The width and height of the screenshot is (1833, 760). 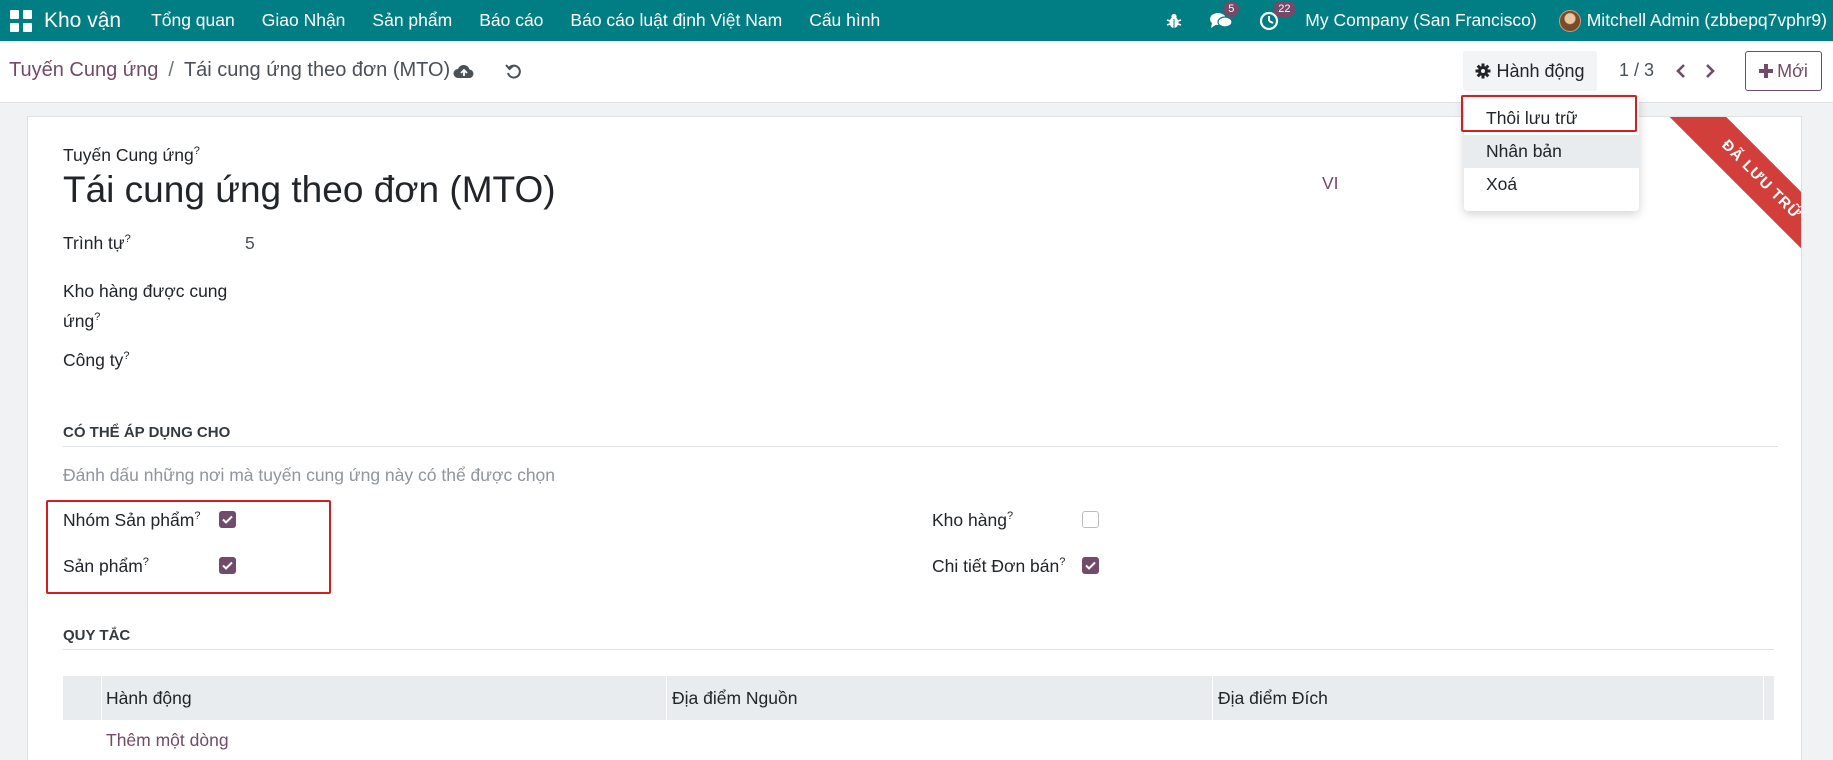 What do you see at coordinates (505, 361) in the screenshot?
I see `company-field` at bounding box center [505, 361].